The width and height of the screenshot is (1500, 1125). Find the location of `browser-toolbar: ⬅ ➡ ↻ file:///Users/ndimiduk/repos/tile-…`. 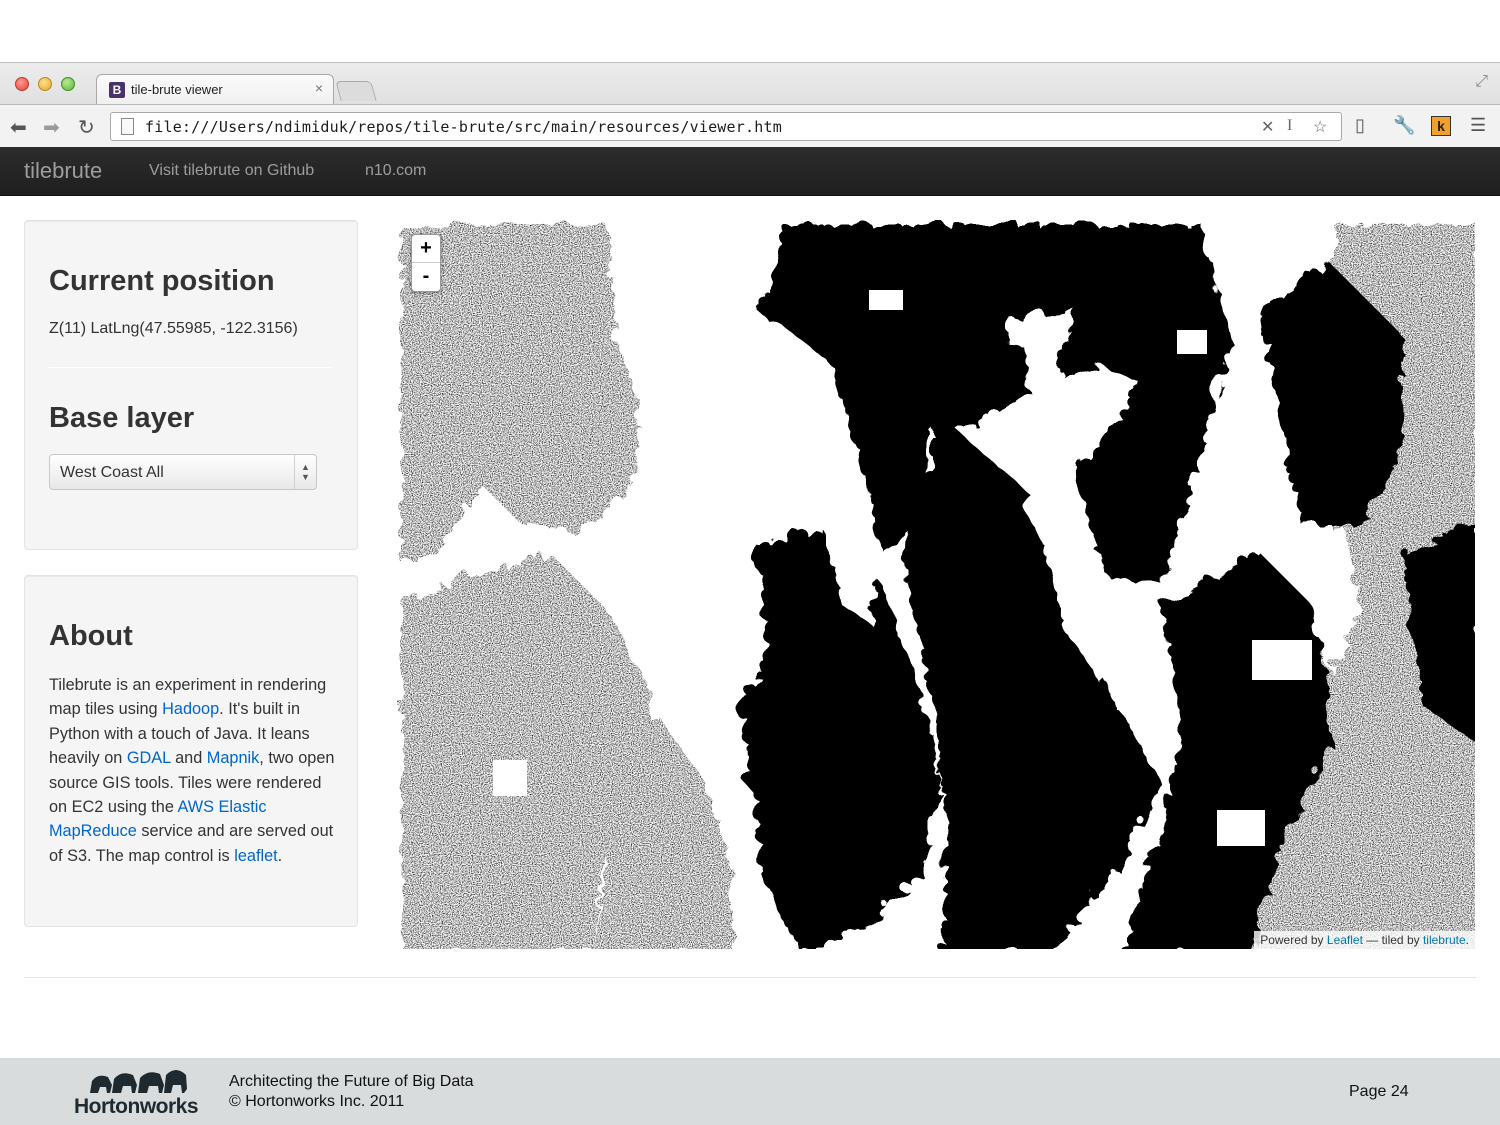

browser-toolbar: ⬅ ➡ ↻ file:///Users/ndimiduk/repos/tile-… is located at coordinates (750, 126).